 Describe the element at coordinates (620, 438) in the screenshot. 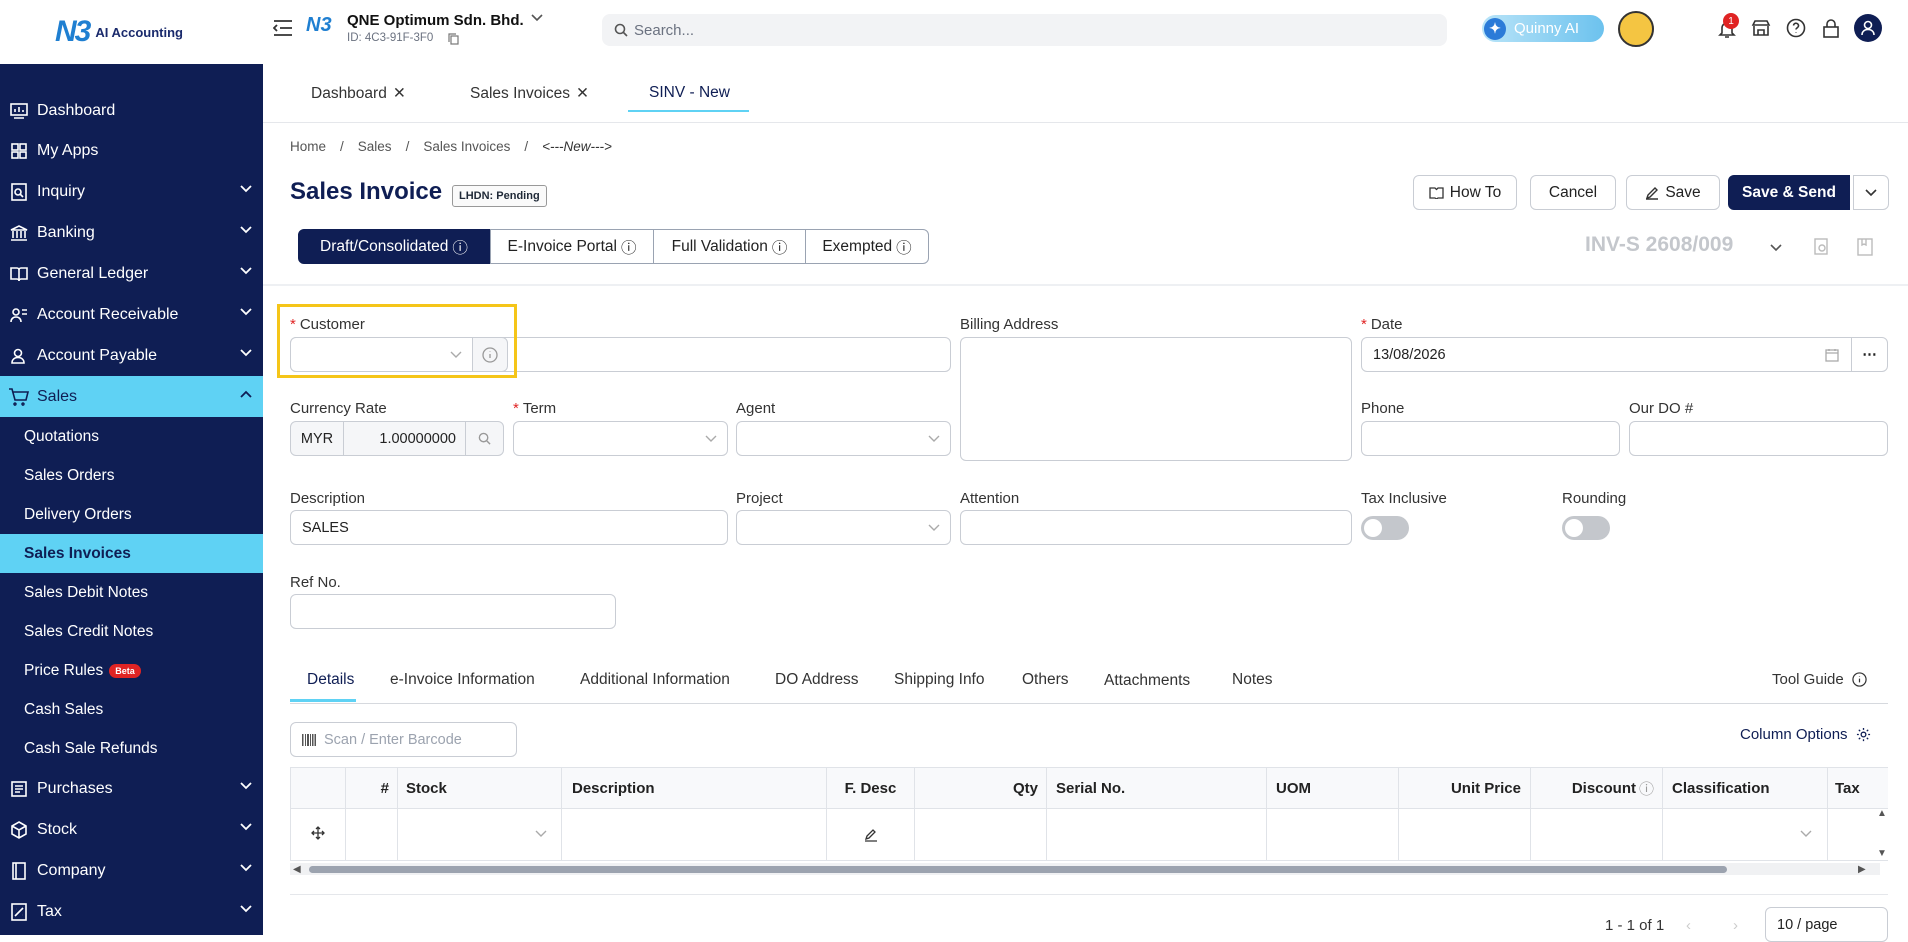

I see `term-select` at that location.